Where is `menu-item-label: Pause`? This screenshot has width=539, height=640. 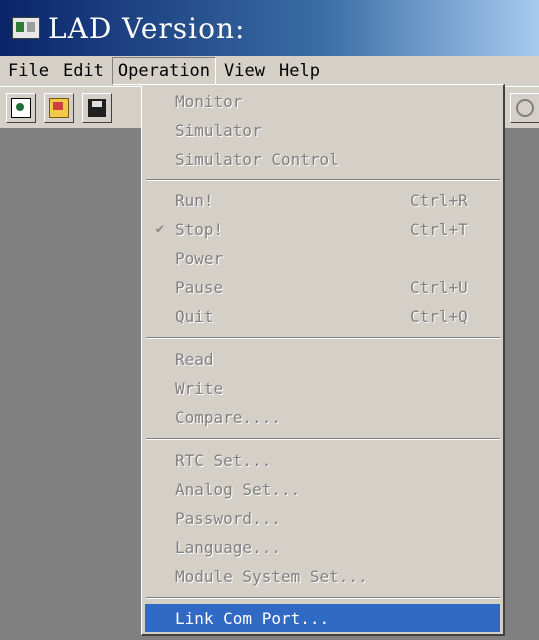 menu-item-label: Pause is located at coordinates (199, 287).